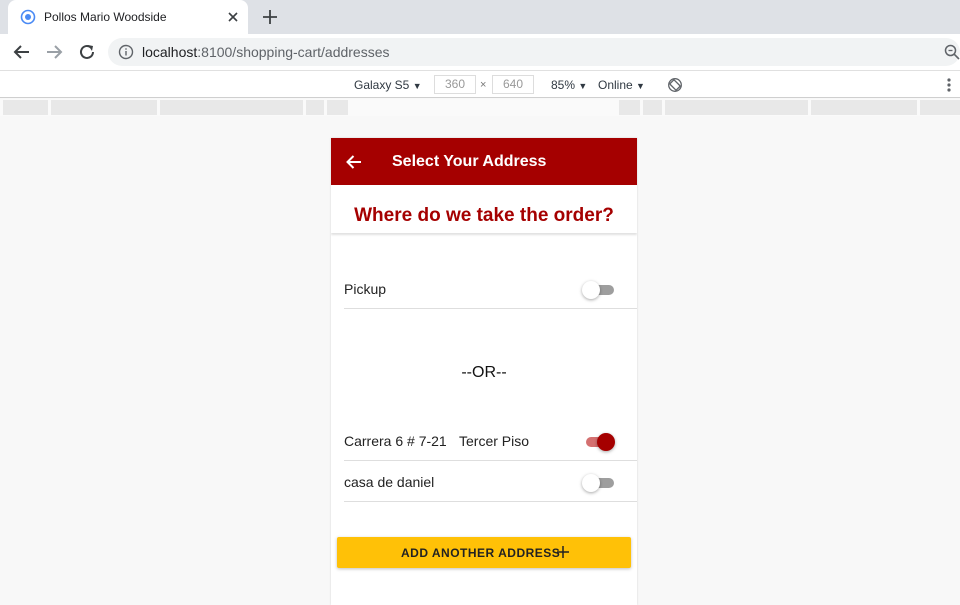  What do you see at coordinates (490, 481) in the screenshot?
I see `address-item: casa de daniel` at bounding box center [490, 481].